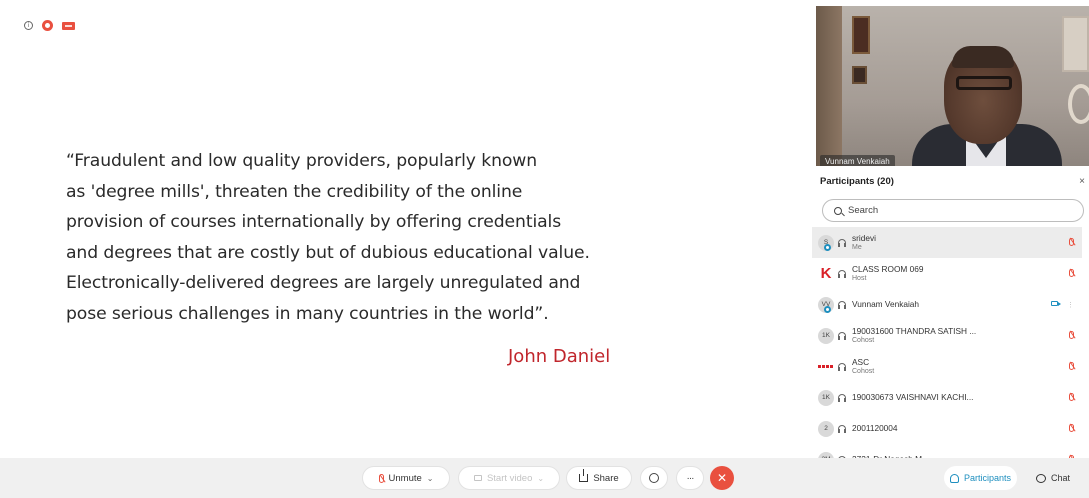  Describe the element at coordinates (826, 242) in the screenshot. I see `avatar: S` at that location.